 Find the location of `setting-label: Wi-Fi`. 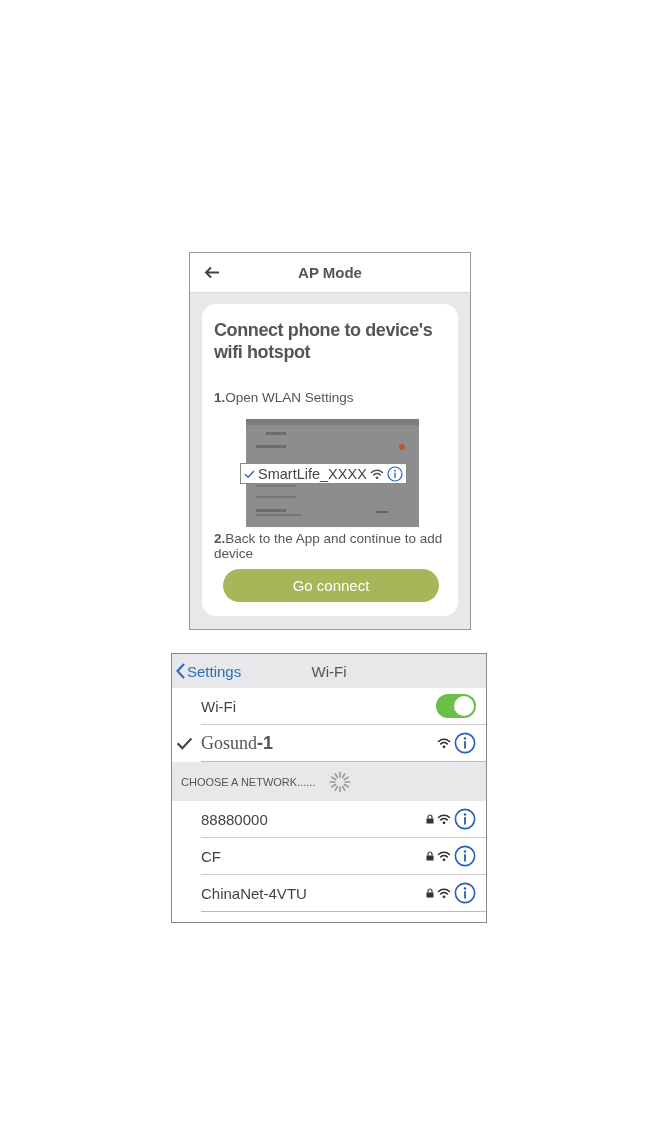

setting-label: Wi-Fi is located at coordinates (219, 706).